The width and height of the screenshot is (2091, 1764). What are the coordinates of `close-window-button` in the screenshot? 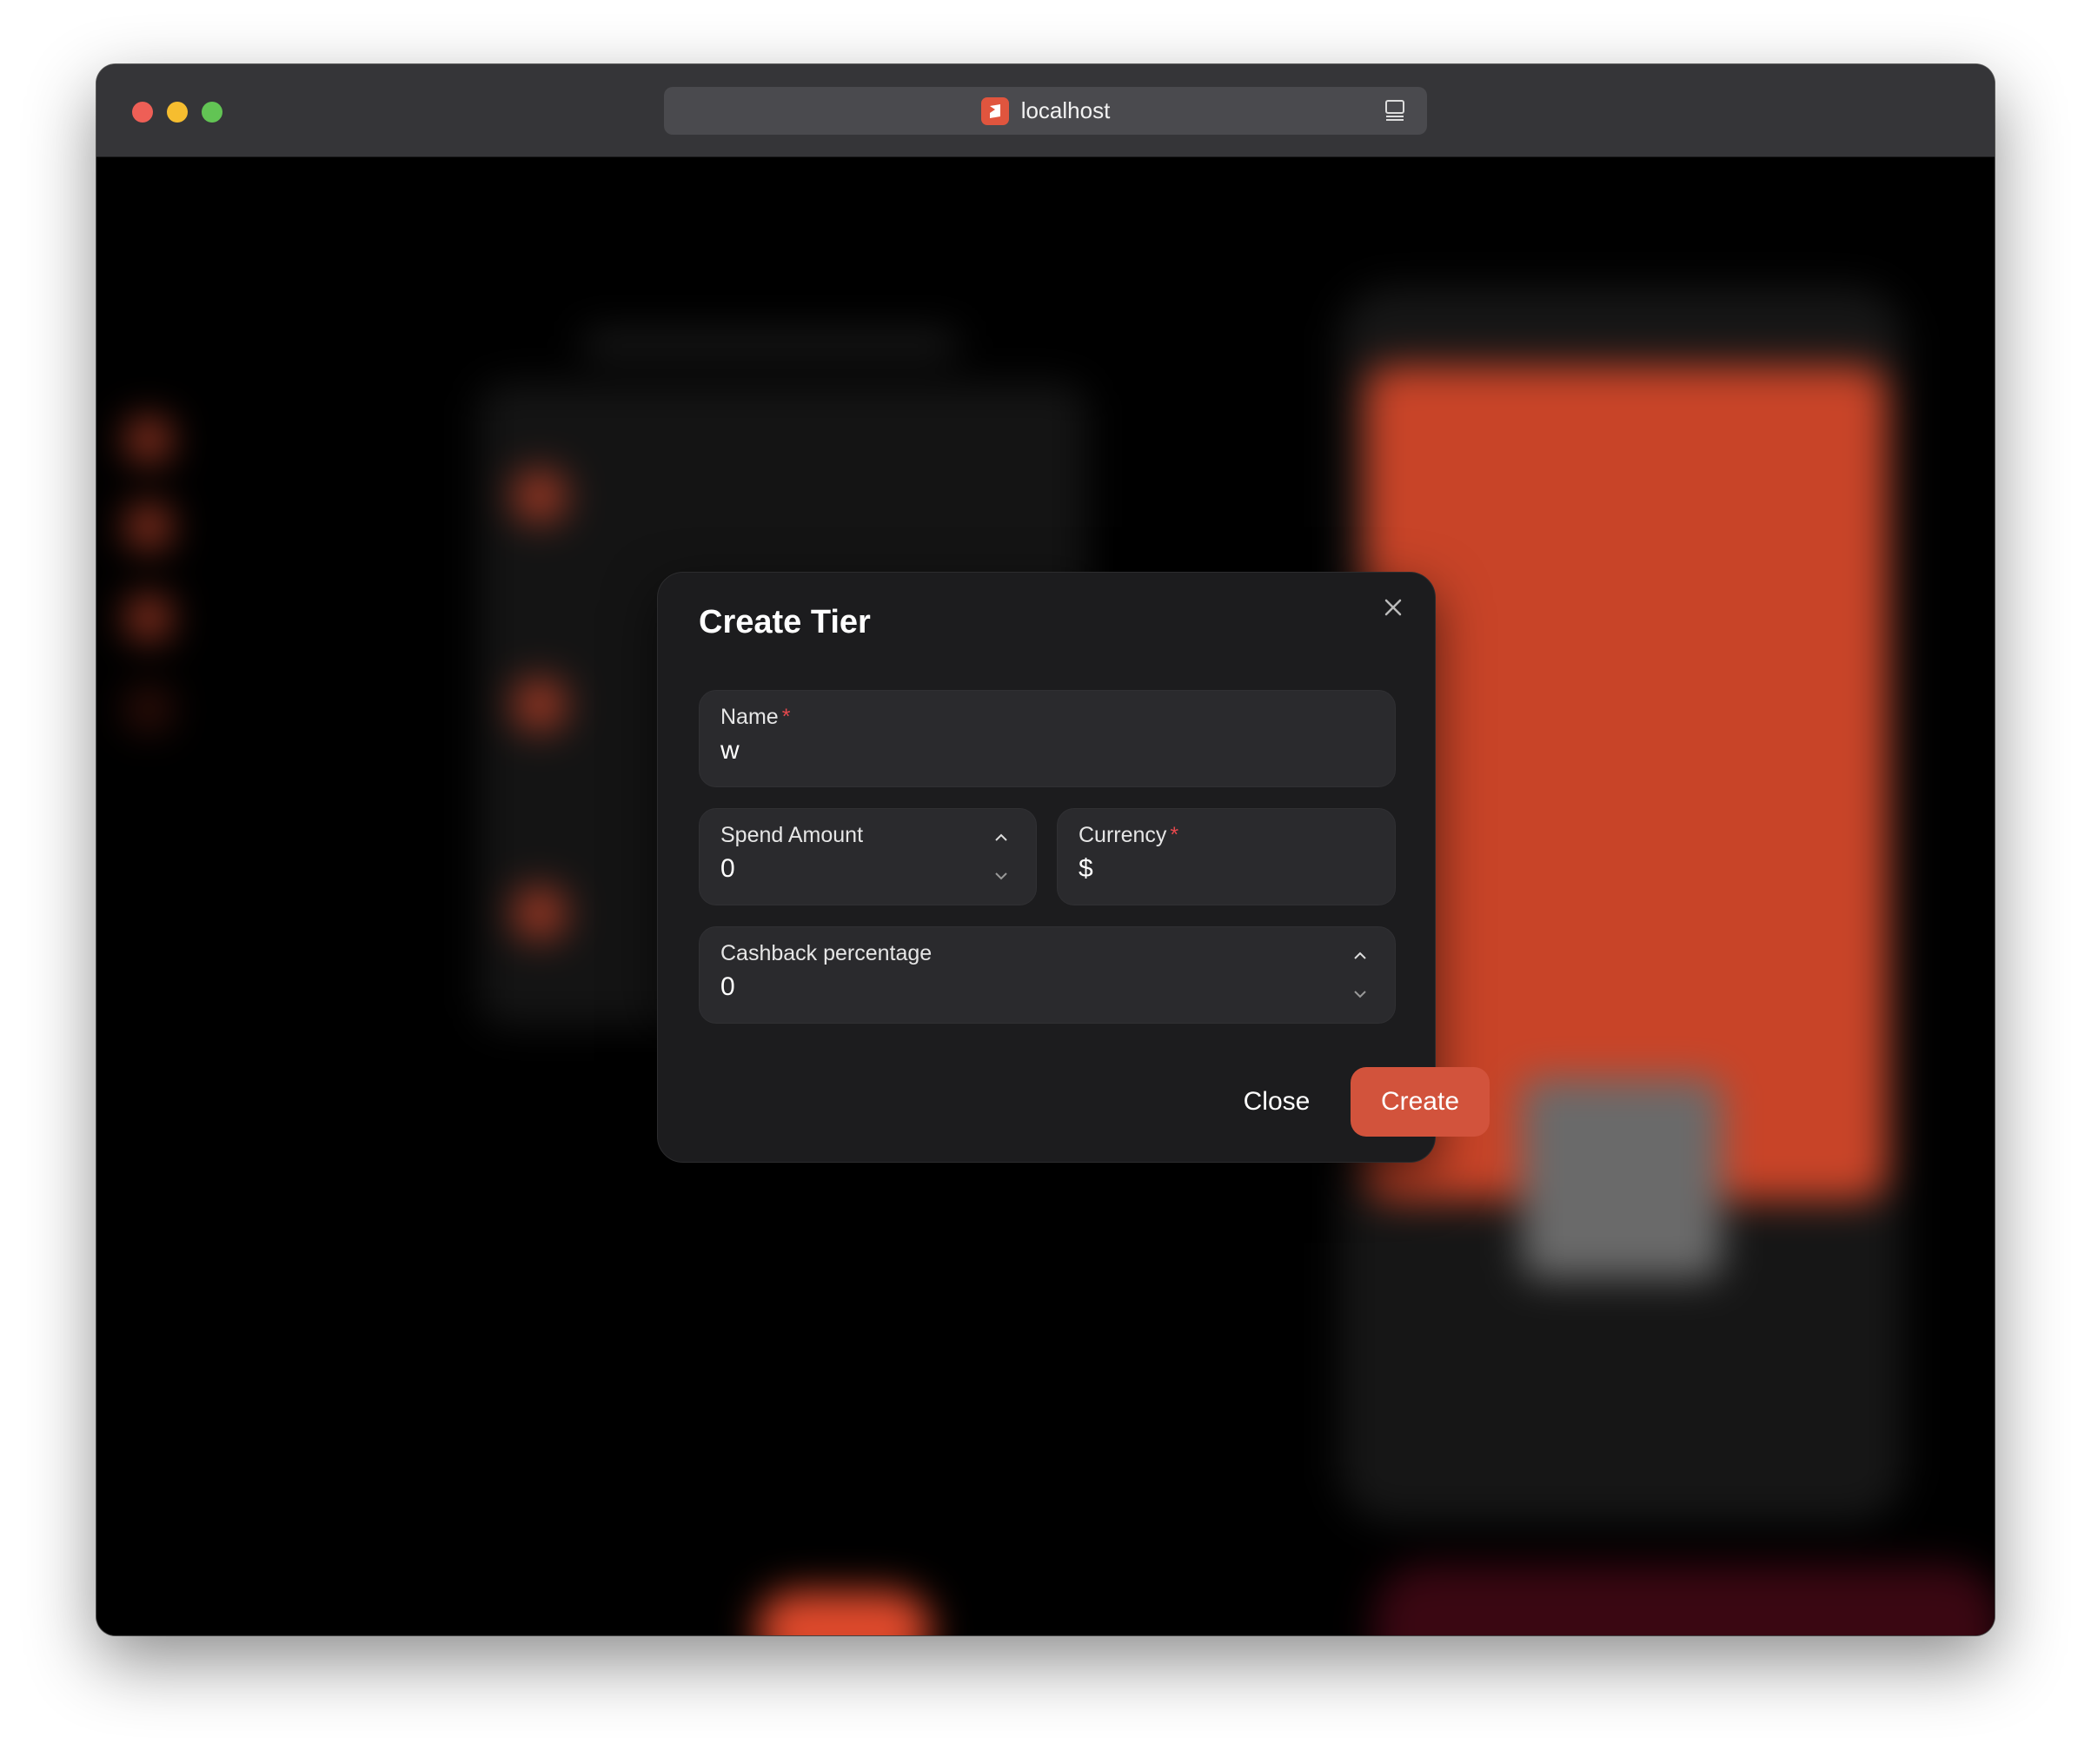 It's located at (142, 112).